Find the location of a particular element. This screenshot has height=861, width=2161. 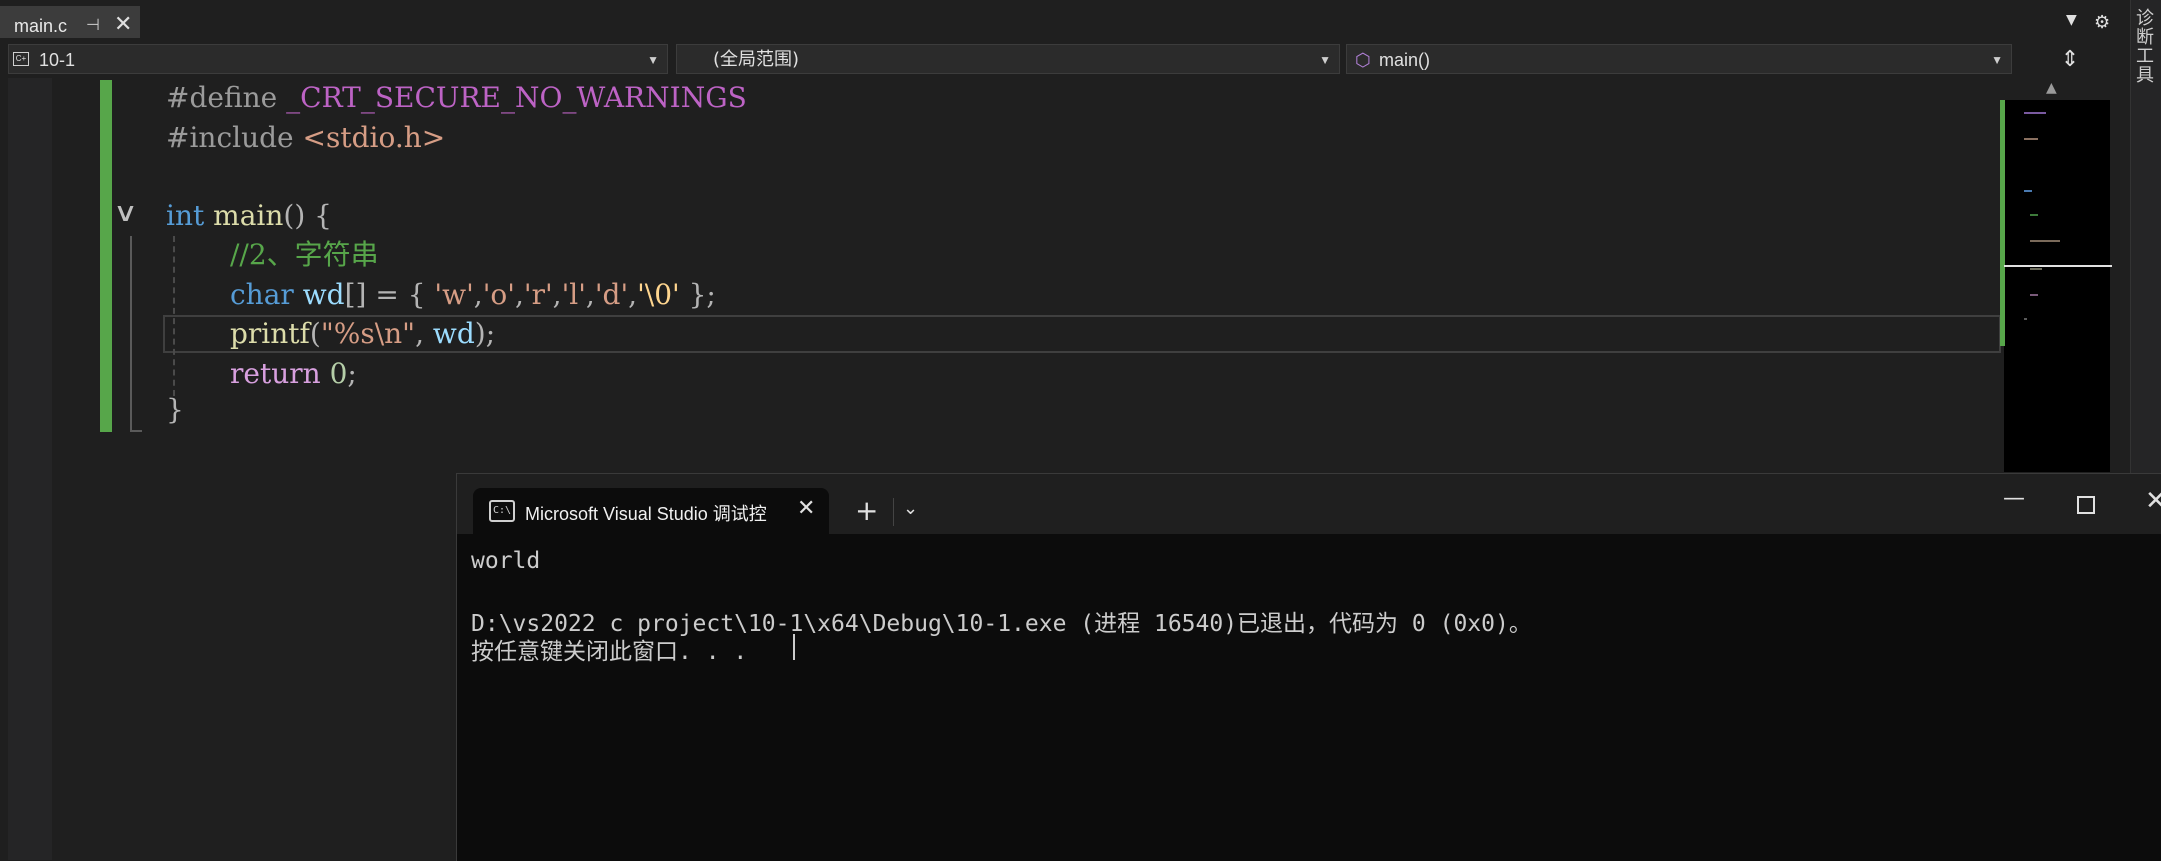

code-line: #define _CRT_SECURE_NO_WARNINGS is located at coordinates (456, 97).